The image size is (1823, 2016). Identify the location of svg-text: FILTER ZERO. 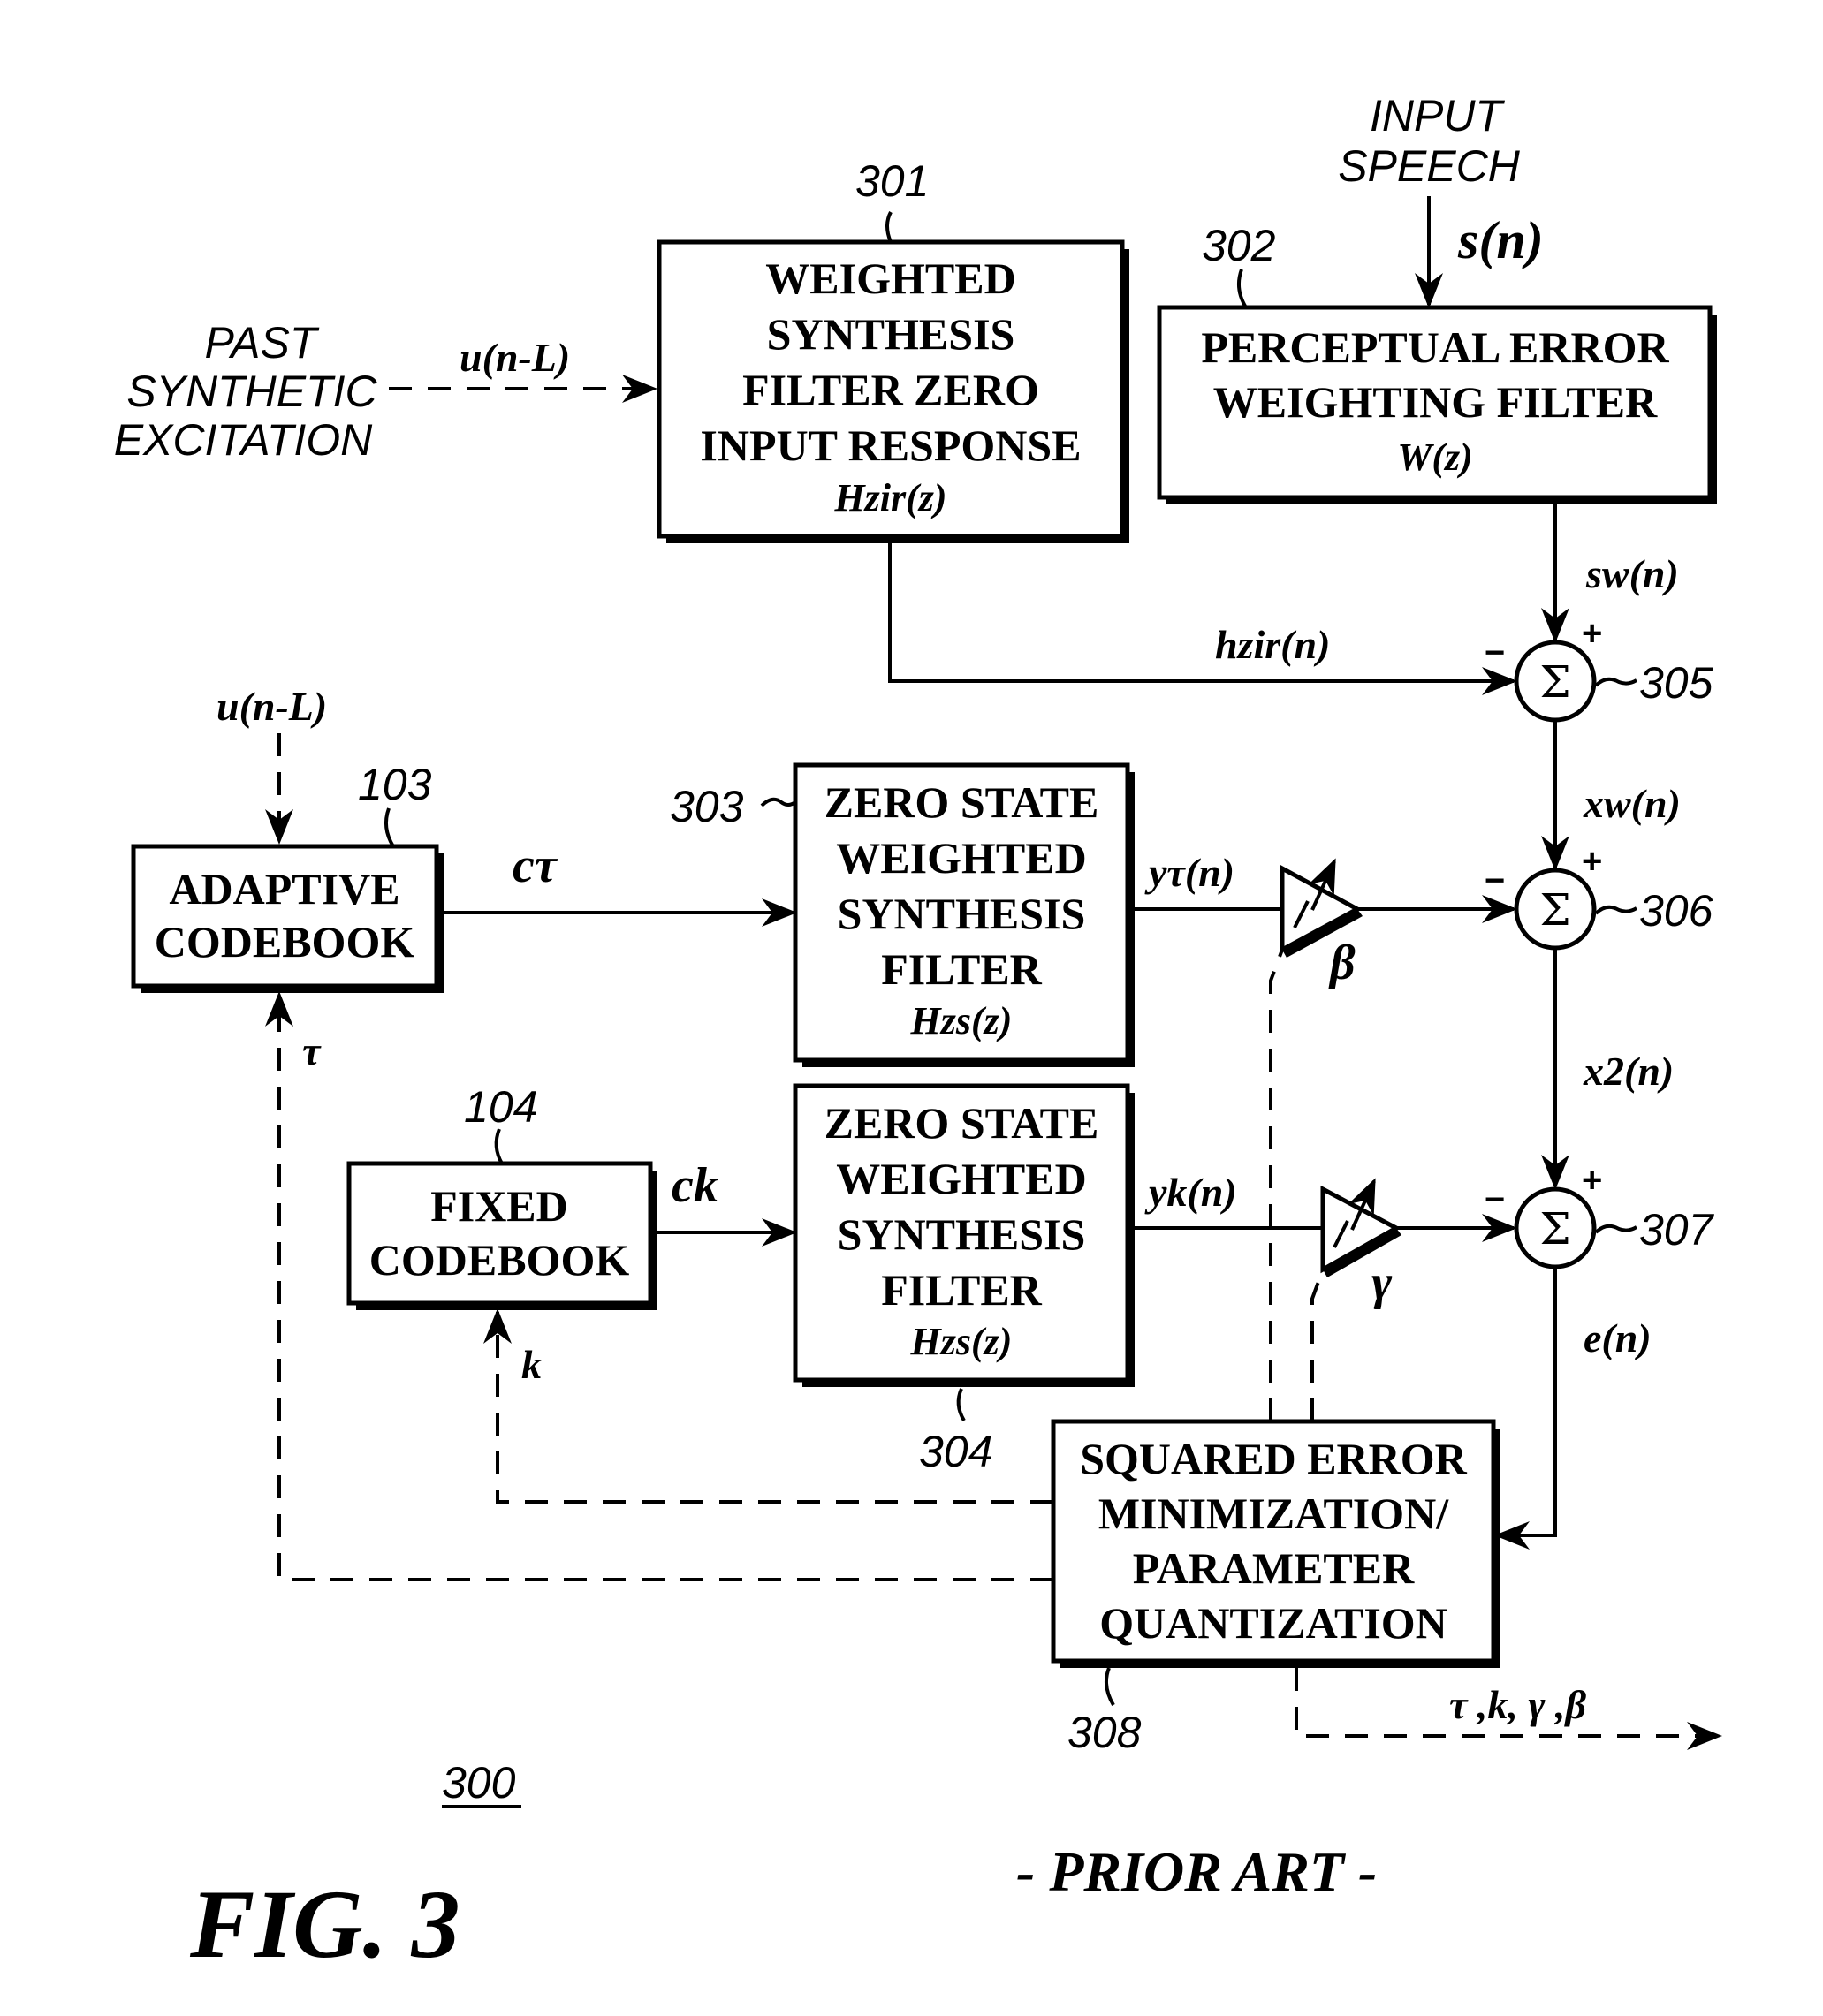
(891, 389).